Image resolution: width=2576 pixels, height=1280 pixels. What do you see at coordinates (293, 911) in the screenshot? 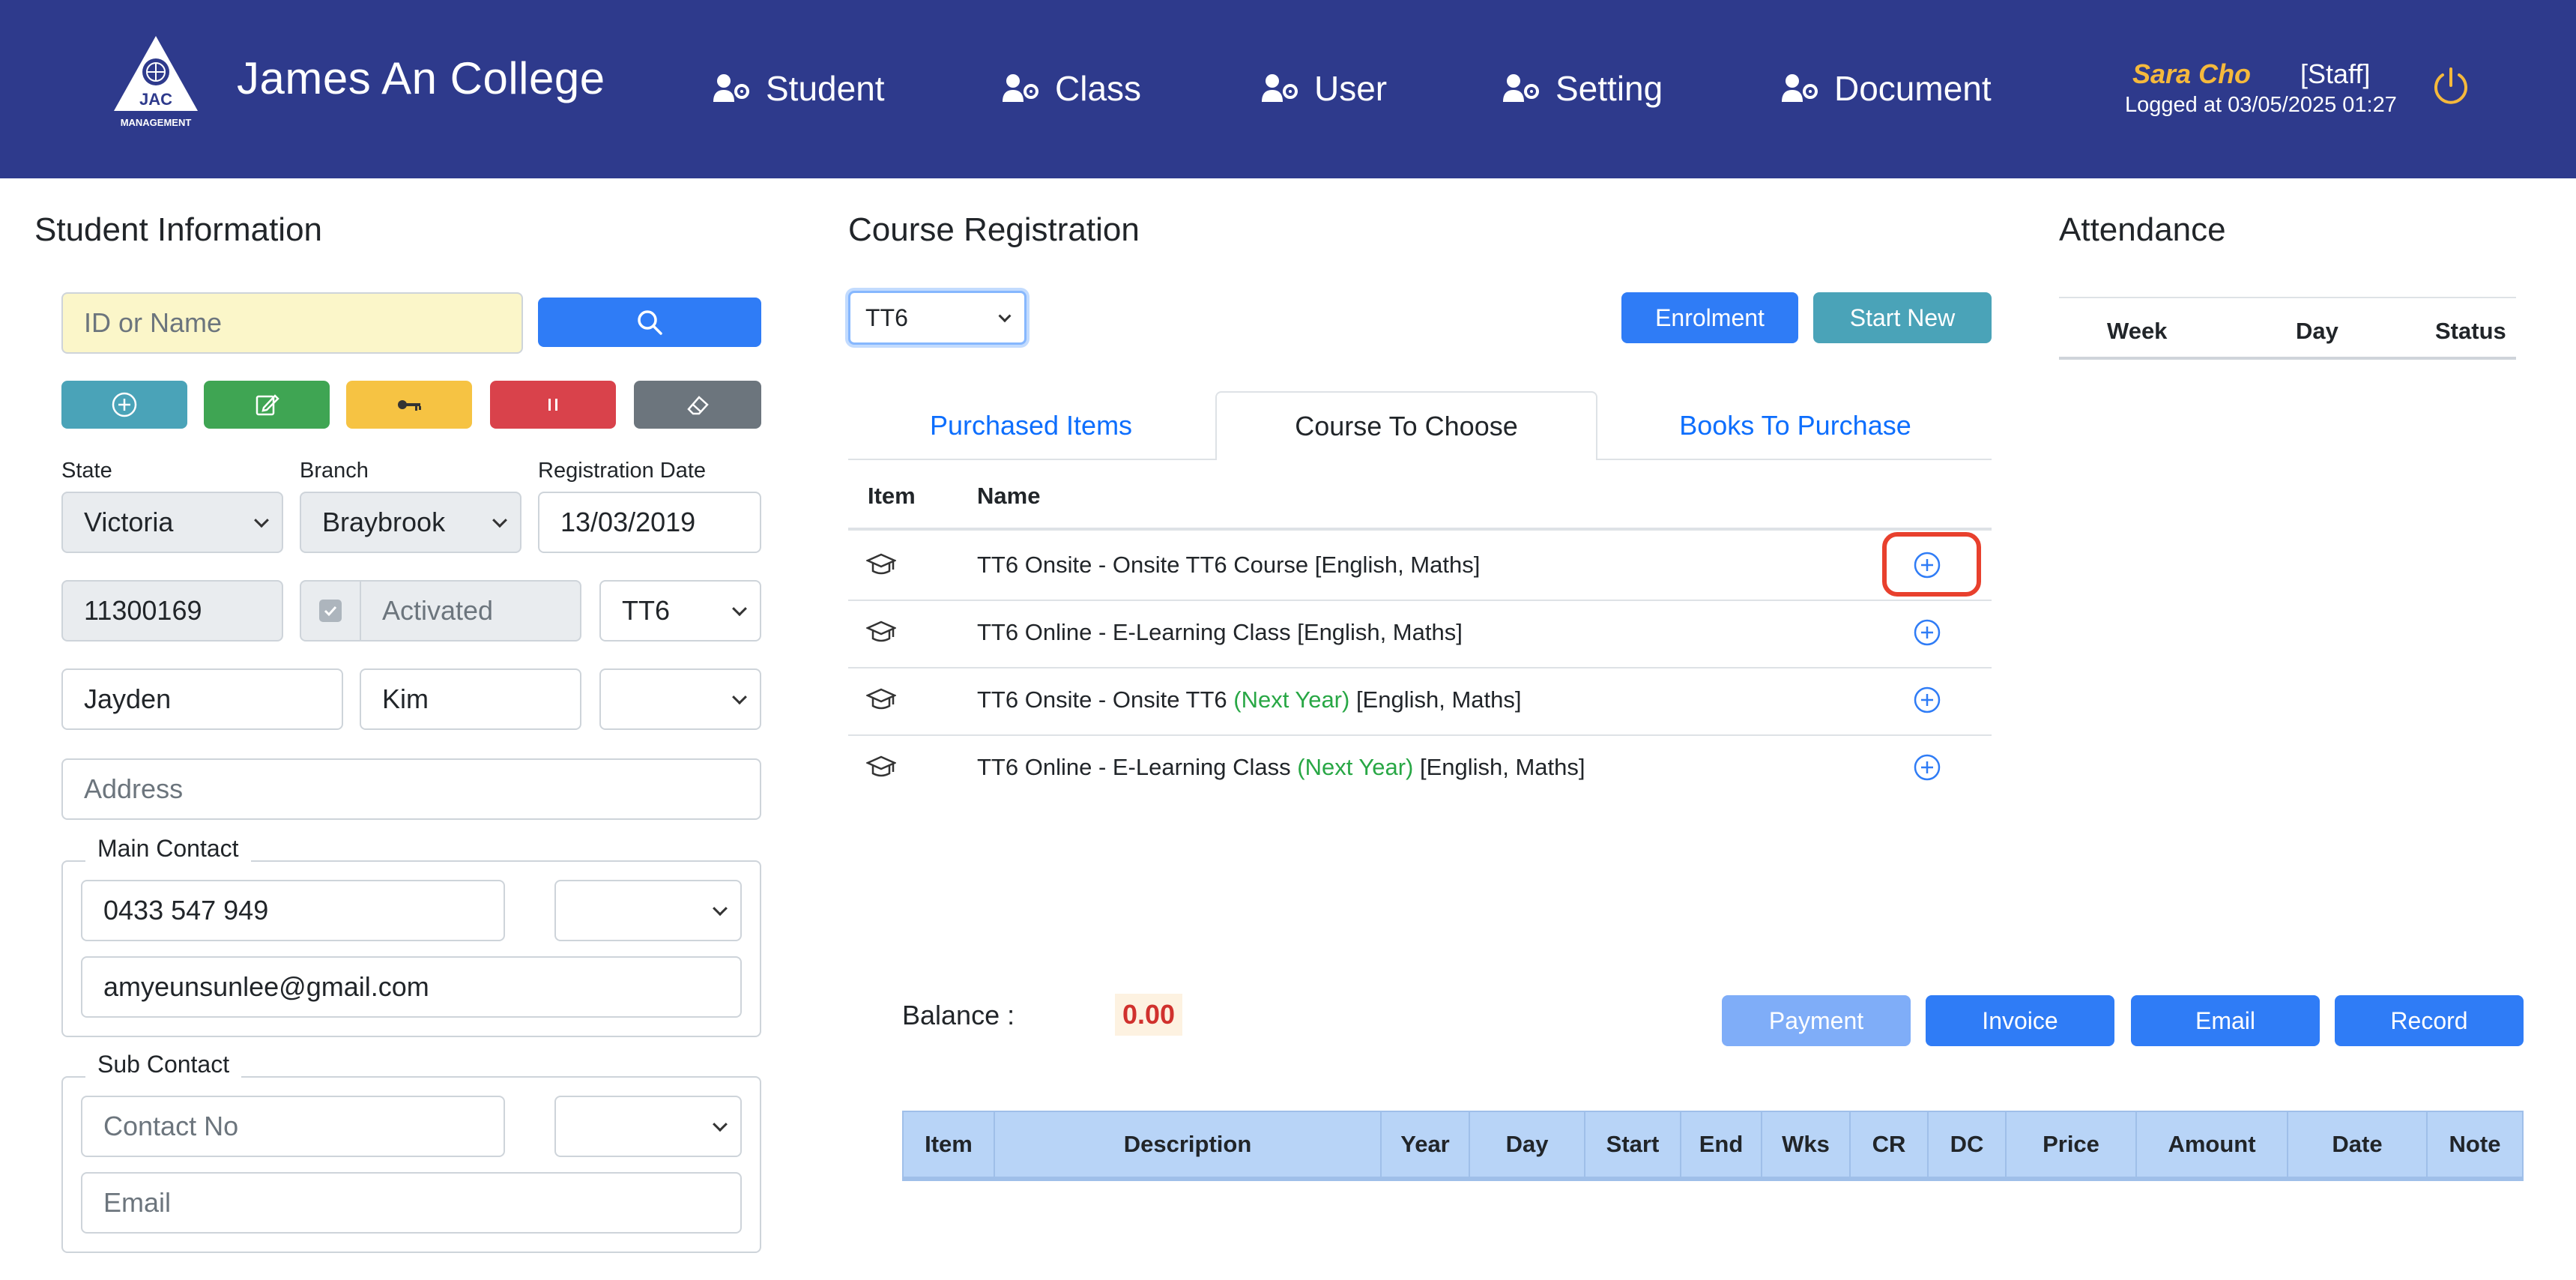
I see `main-contact-phone-input: 0433 547 949` at bounding box center [293, 911].